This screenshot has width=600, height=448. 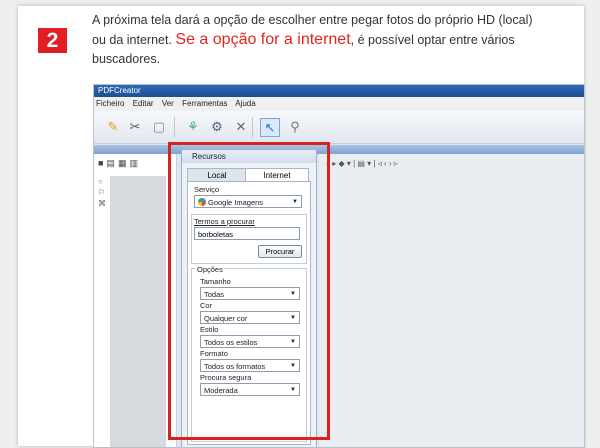 I want to click on toolbar: ✎ ✂ ▢ ⚘ ⚙ ✕ ↖ ⚲, so click(x=339, y=127).